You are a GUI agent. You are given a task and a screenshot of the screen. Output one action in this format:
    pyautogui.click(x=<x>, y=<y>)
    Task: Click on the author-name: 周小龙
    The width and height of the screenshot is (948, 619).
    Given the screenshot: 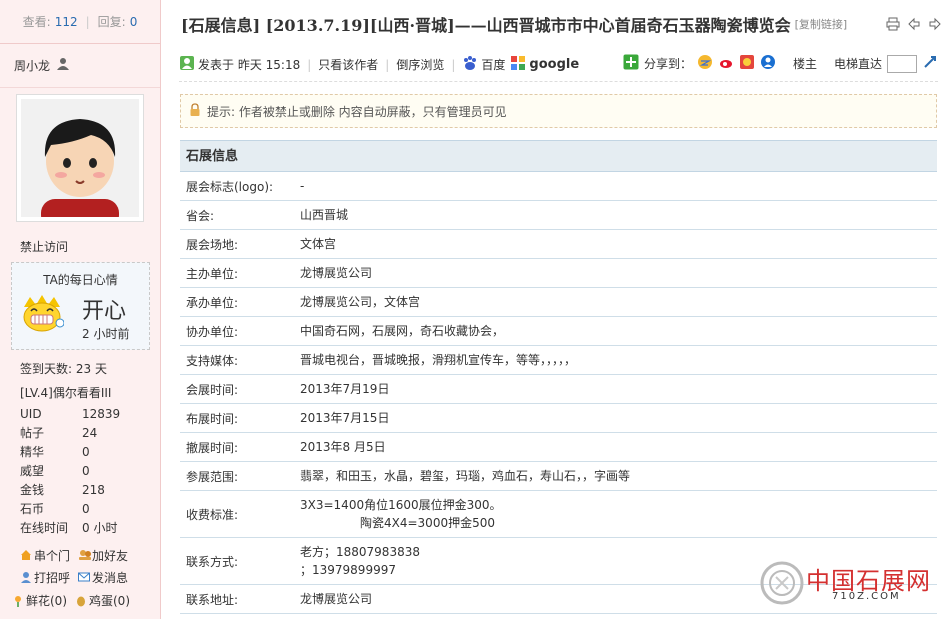 What is the action you would take?
    pyautogui.click(x=32, y=65)
    